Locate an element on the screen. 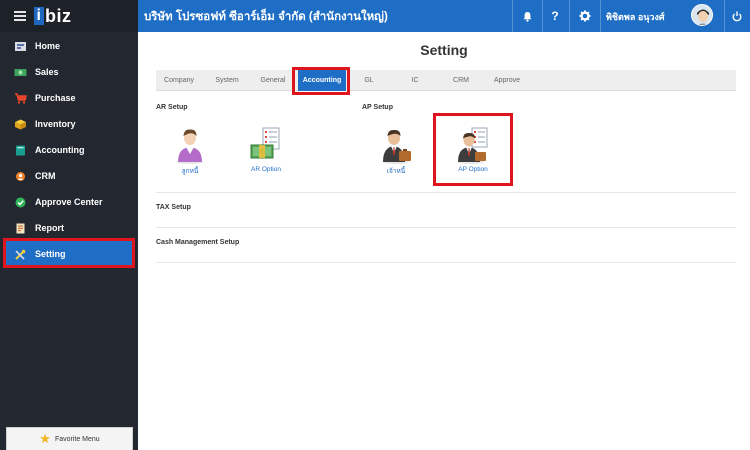 The width and height of the screenshot is (750, 450). sidebar-item-label: Home is located at coordinates (48, 46).